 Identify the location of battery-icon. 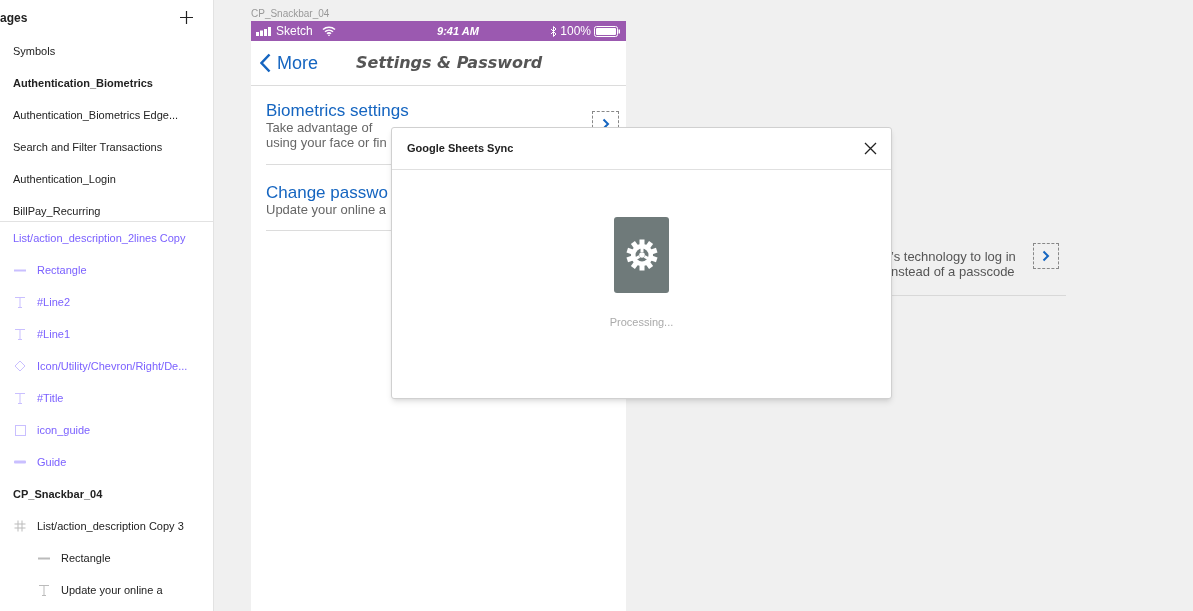
(607, 31).